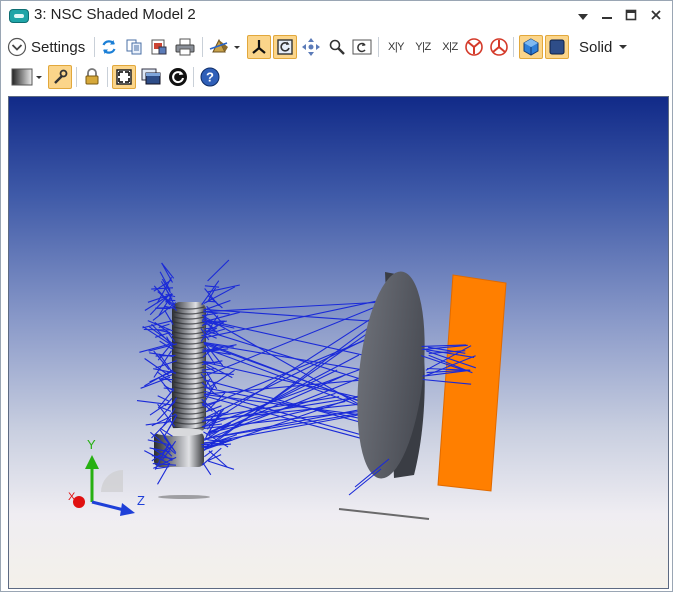 The image size is (673, 592). Describe the element at coordinates (391, 375) in the screenshot. I see `lens-object` at that location.